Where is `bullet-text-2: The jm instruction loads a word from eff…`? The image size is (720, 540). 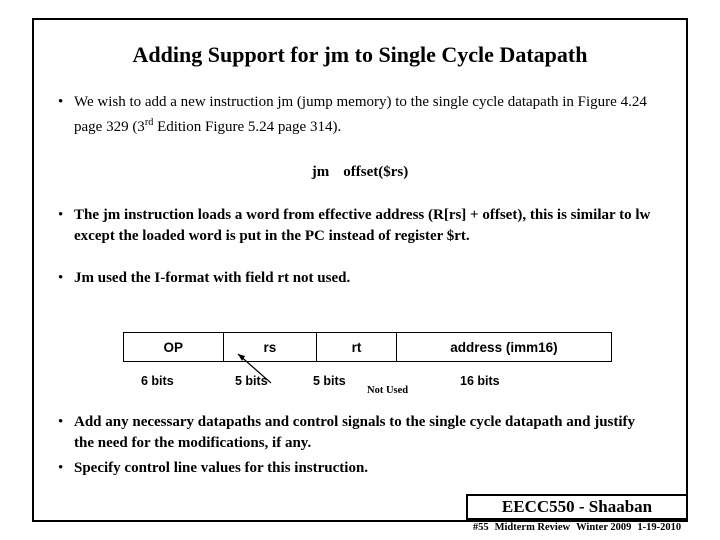
bullet-text-2: The jm instruction loads a word from eff… is located at coordinates (362, 225).